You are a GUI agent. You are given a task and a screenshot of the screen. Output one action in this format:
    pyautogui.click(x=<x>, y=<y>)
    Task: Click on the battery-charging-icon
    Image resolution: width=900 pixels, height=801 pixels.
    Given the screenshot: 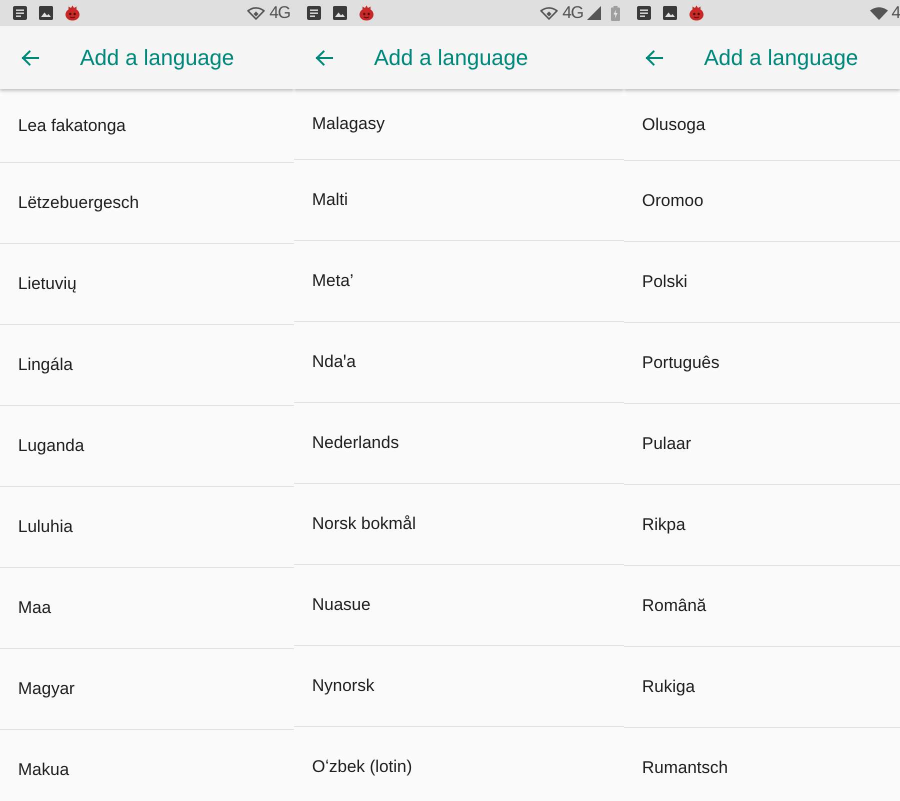 What is the action you would take?
    pyautogui.click(x=615, y=13)
    